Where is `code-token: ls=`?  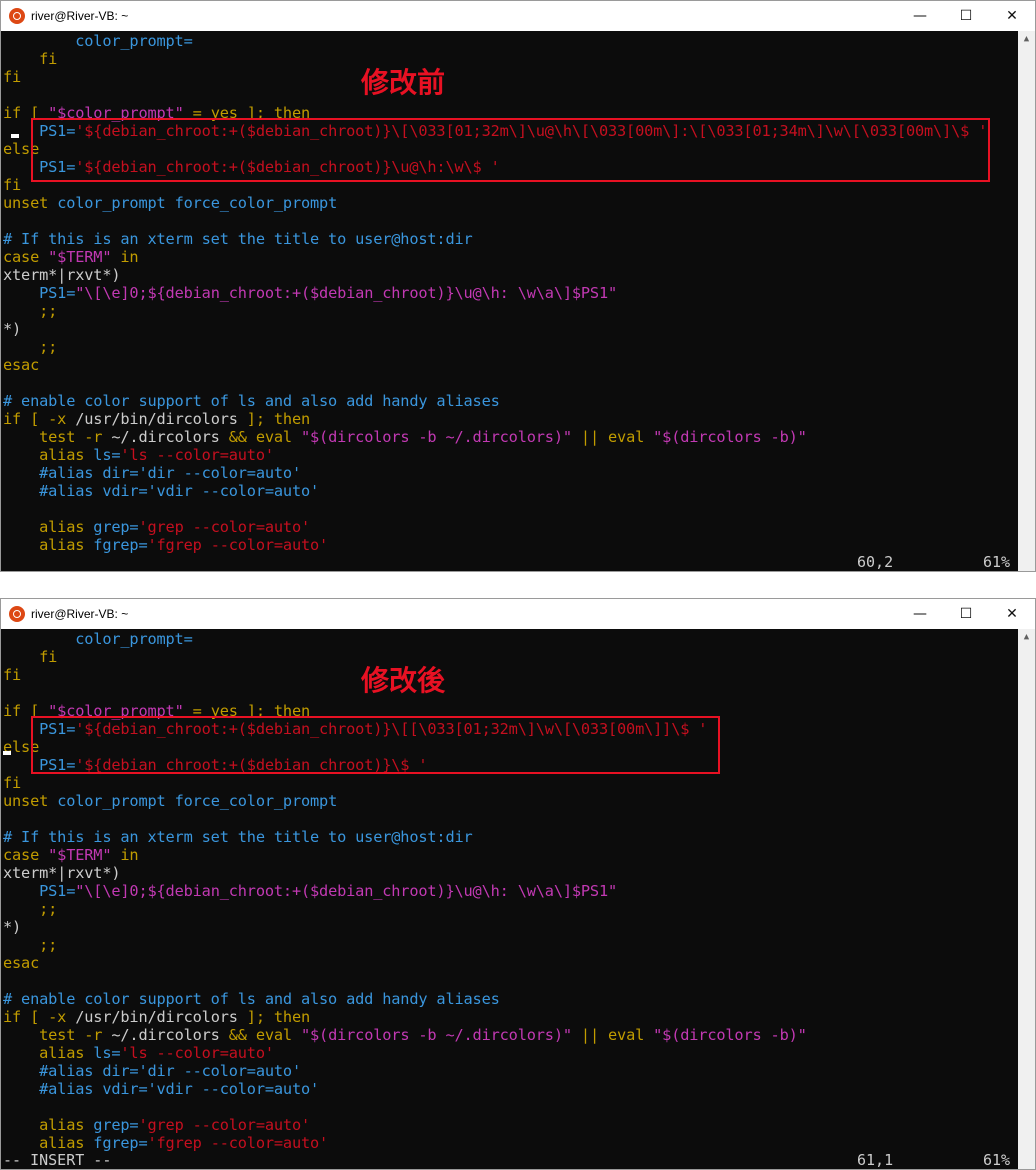
code-token: ls= is located at coordinates (107, 1053).